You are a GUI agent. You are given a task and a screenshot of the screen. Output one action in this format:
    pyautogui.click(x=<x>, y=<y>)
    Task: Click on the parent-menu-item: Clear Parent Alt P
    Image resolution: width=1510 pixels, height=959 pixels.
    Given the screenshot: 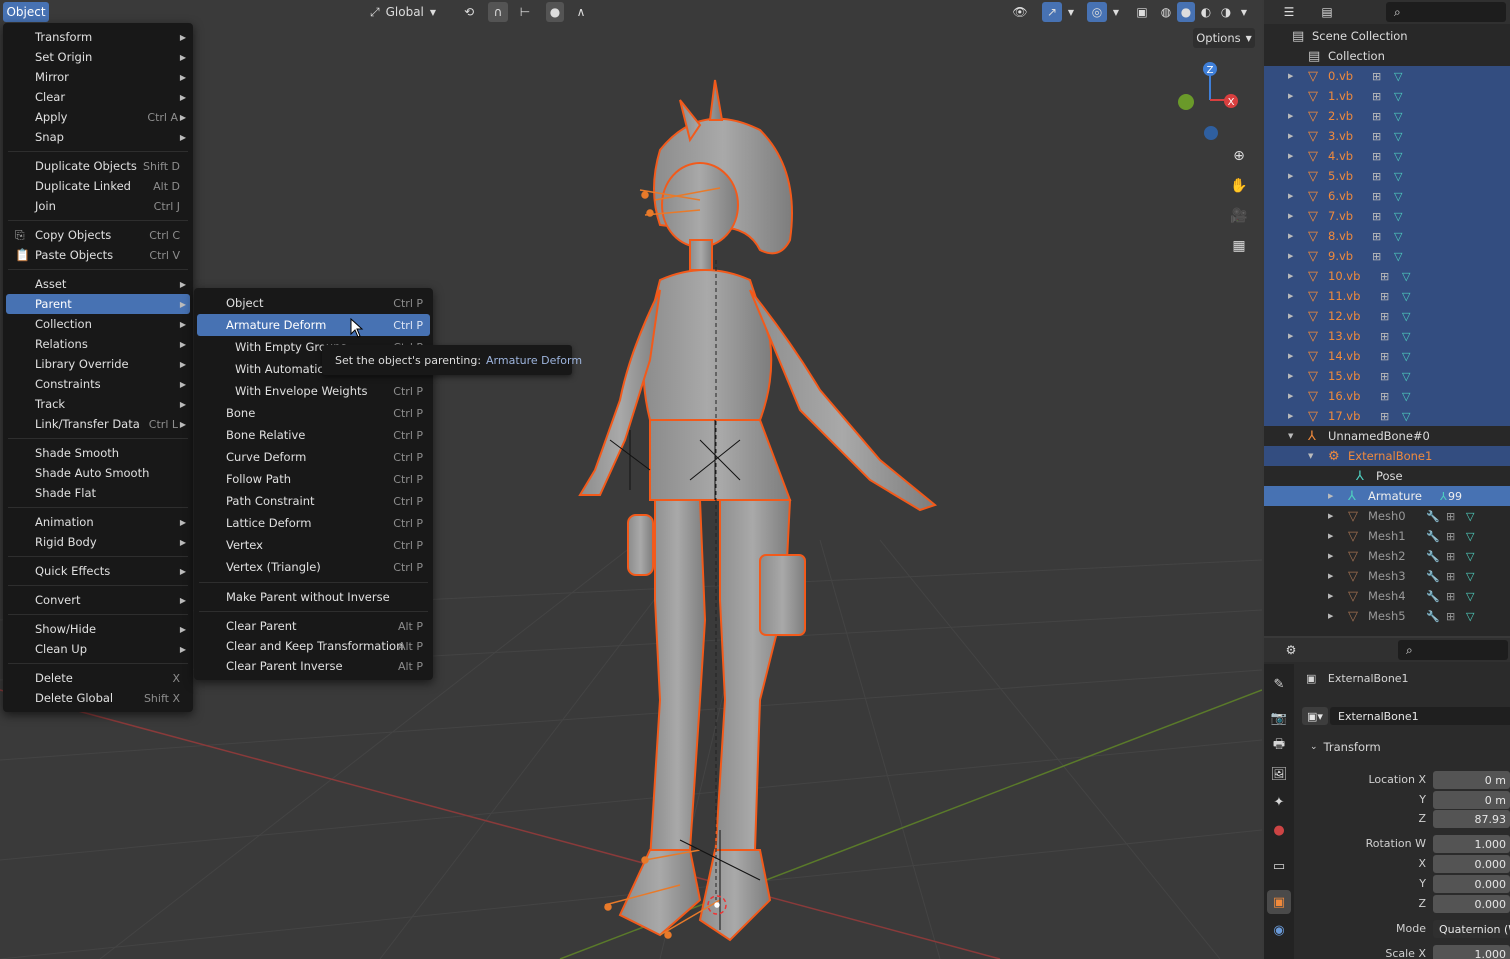 What is the action you would take?
    pyautogui.click(x=313, y=626)
    